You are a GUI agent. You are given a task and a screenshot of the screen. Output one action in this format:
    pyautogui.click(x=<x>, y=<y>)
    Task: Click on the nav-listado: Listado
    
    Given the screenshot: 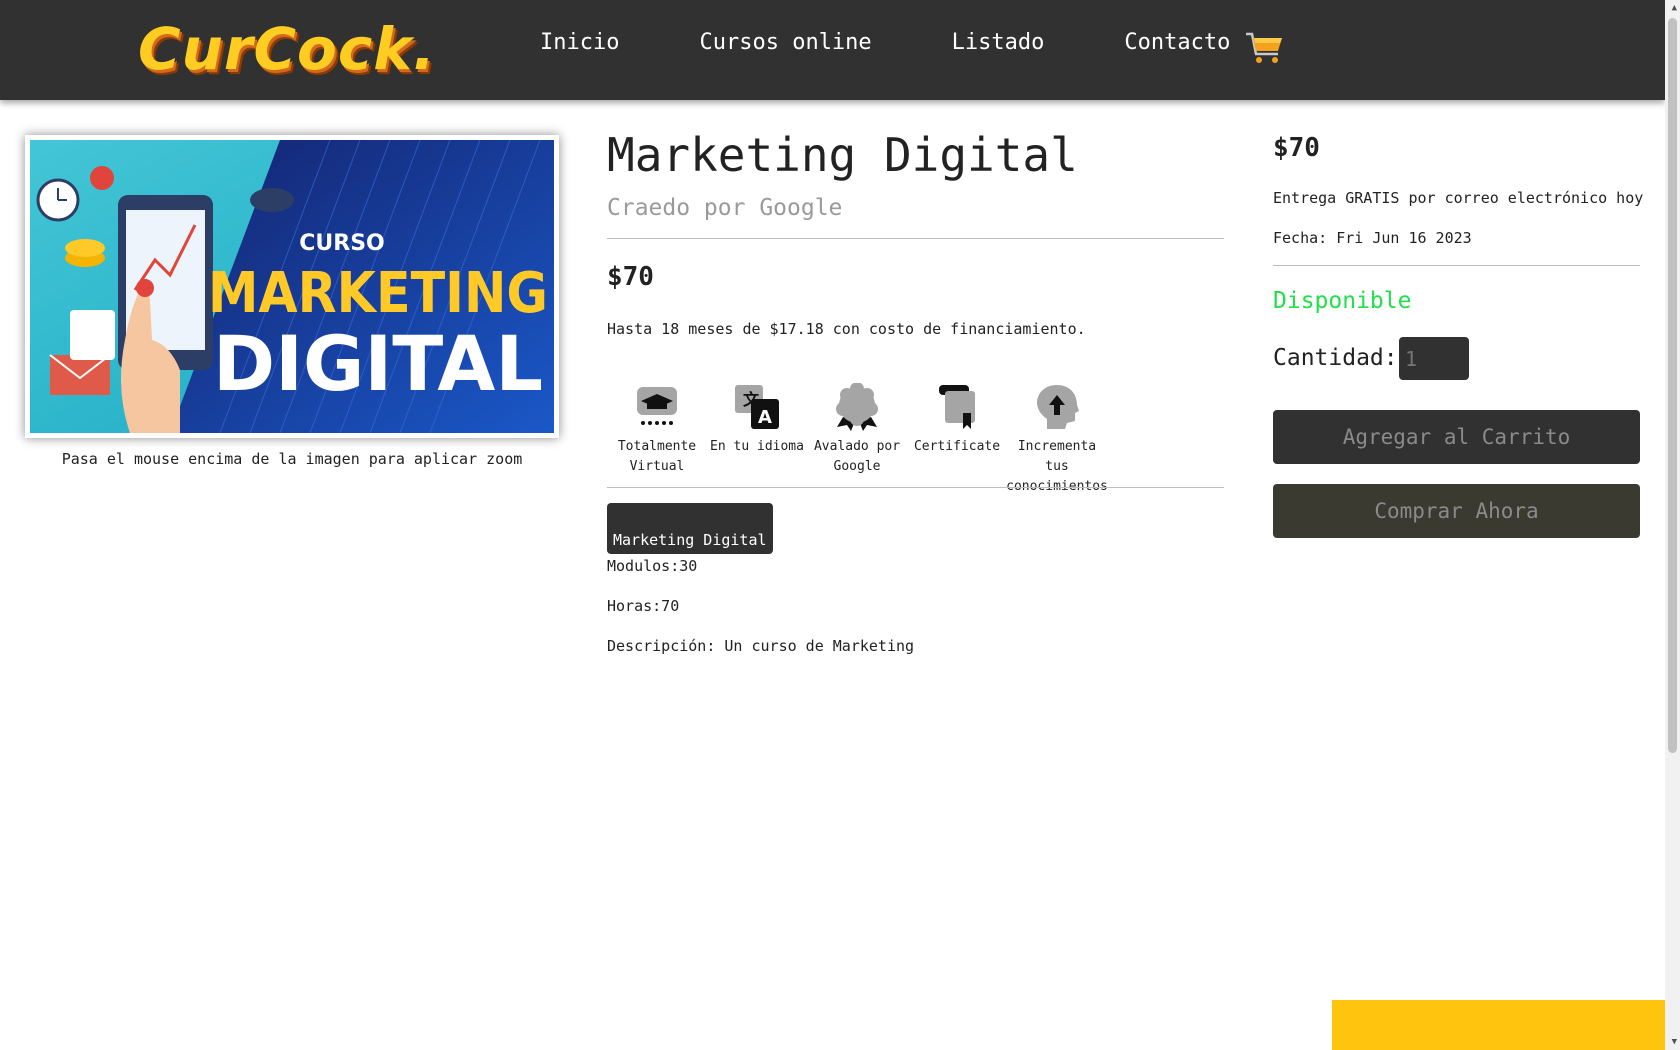 What is the action you would take?
    pyautogui.click(x=998, y=42)
    